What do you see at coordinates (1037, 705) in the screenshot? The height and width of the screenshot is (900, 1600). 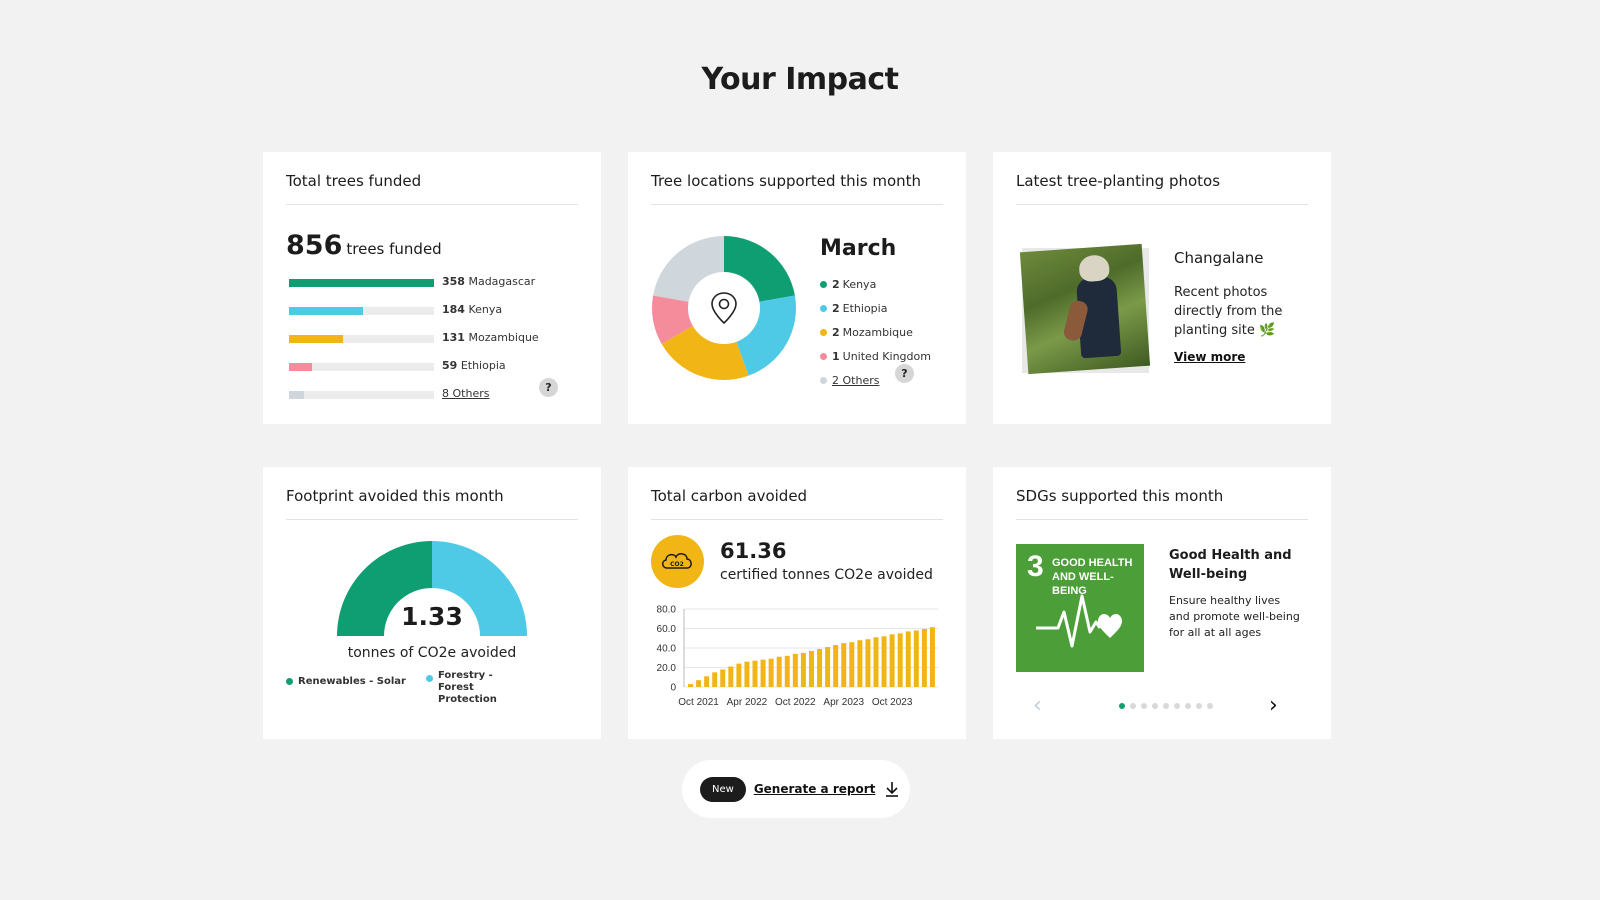 I see `carousel-prev-button: ‹` at bounding box center [1037, 705].